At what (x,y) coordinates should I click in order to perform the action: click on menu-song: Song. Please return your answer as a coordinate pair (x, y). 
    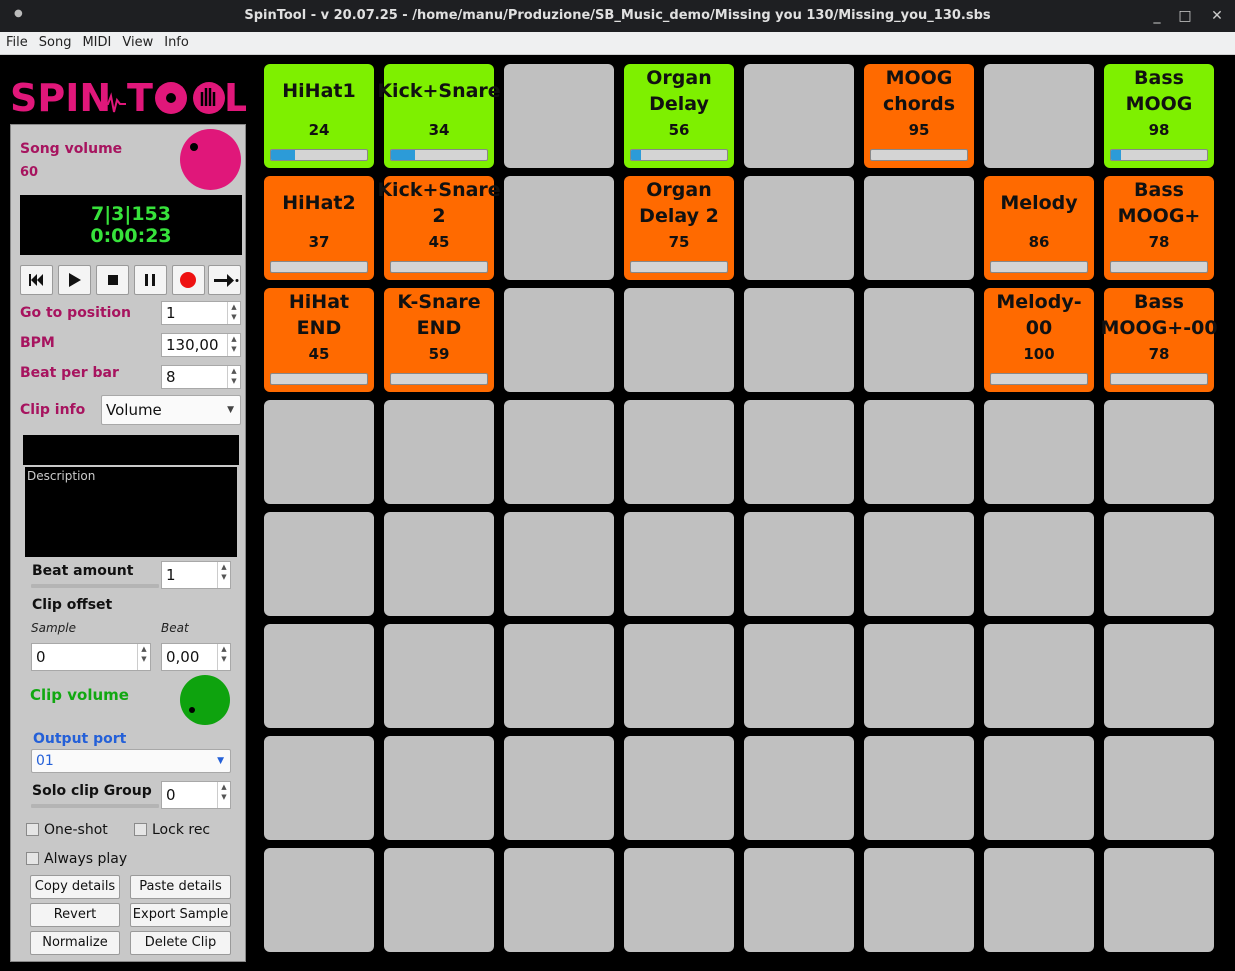
    Looking at the image, I should click on (55, 41).